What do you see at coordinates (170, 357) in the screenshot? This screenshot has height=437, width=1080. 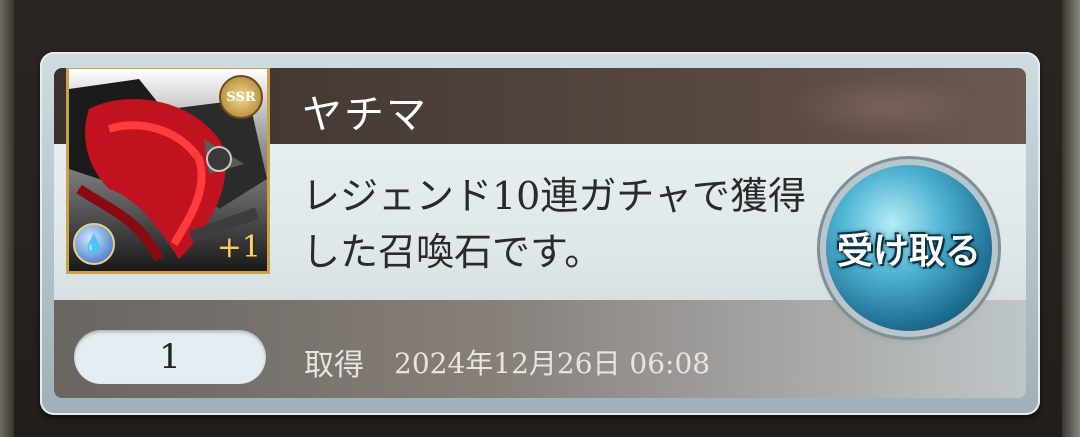 I see `quantity-display: 1` at bounding box center [170, 357].